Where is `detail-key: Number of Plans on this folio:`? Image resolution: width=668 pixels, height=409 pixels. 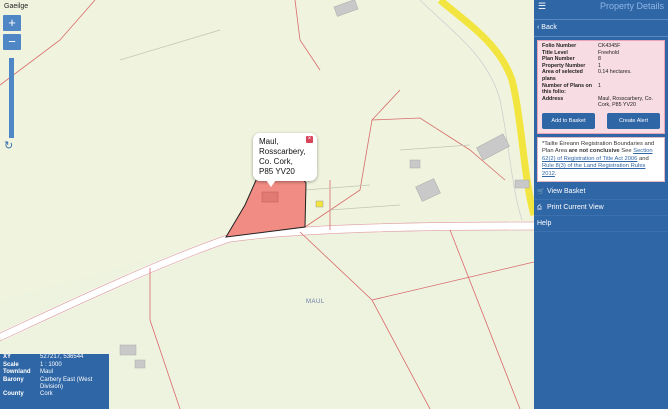
detail-key: Number of Plans on this folio: is located at coordinates (567, 89).